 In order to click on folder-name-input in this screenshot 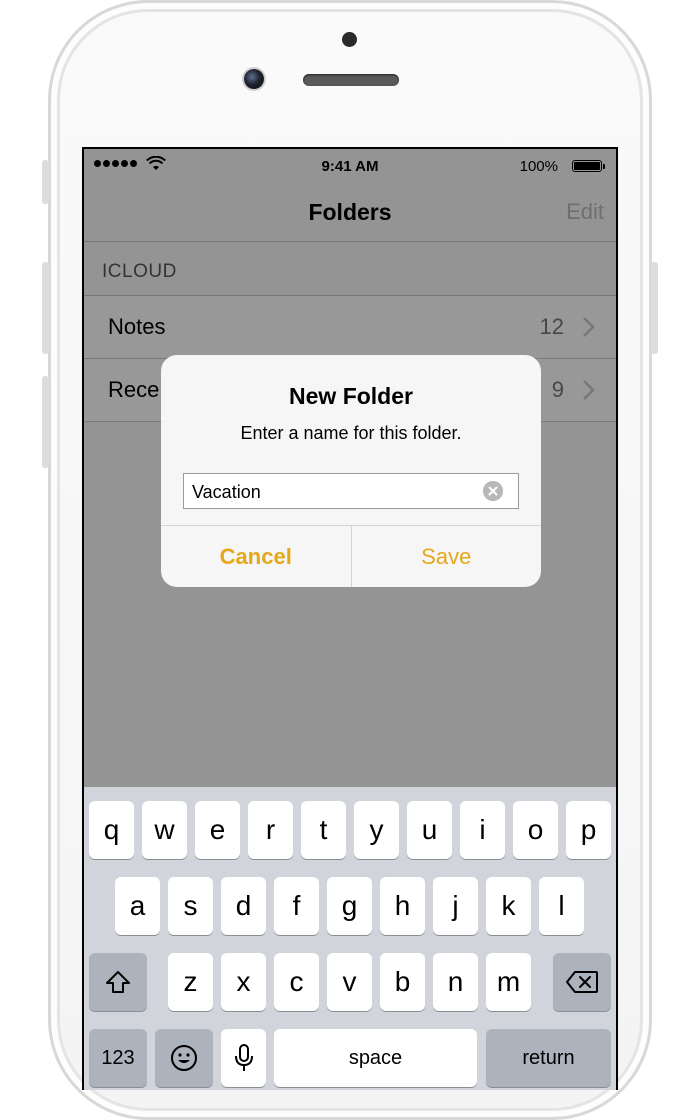, I will do `click(337, 492)`.